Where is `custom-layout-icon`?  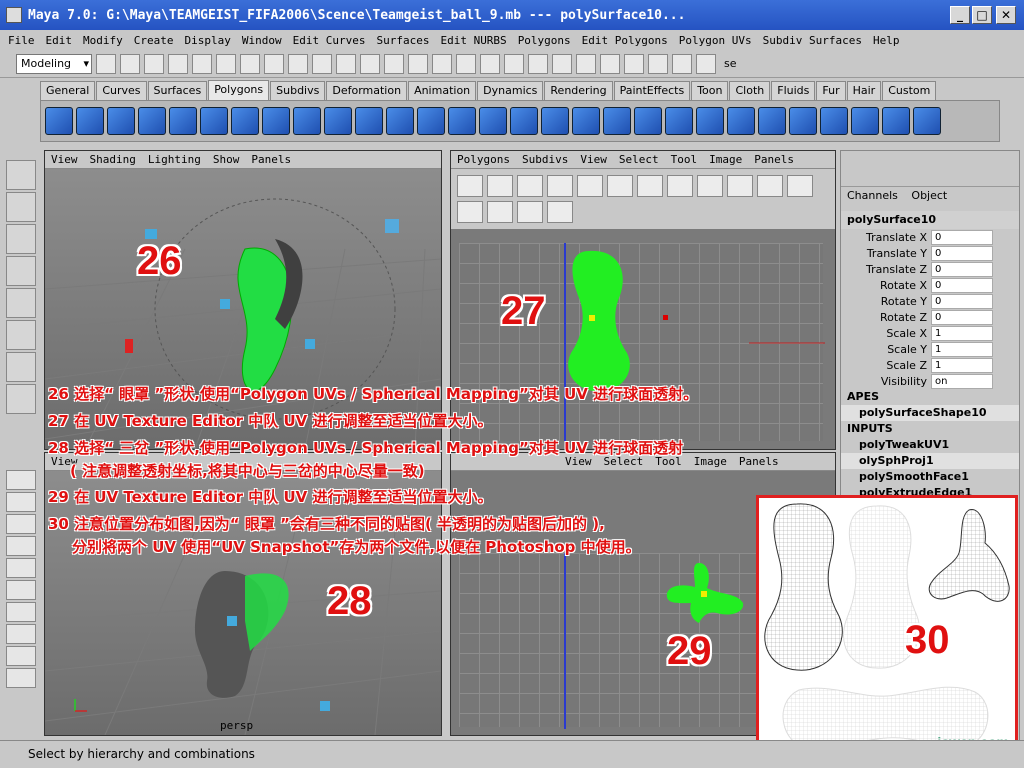 custom-layout-icon is located at coordinates (21, 612).